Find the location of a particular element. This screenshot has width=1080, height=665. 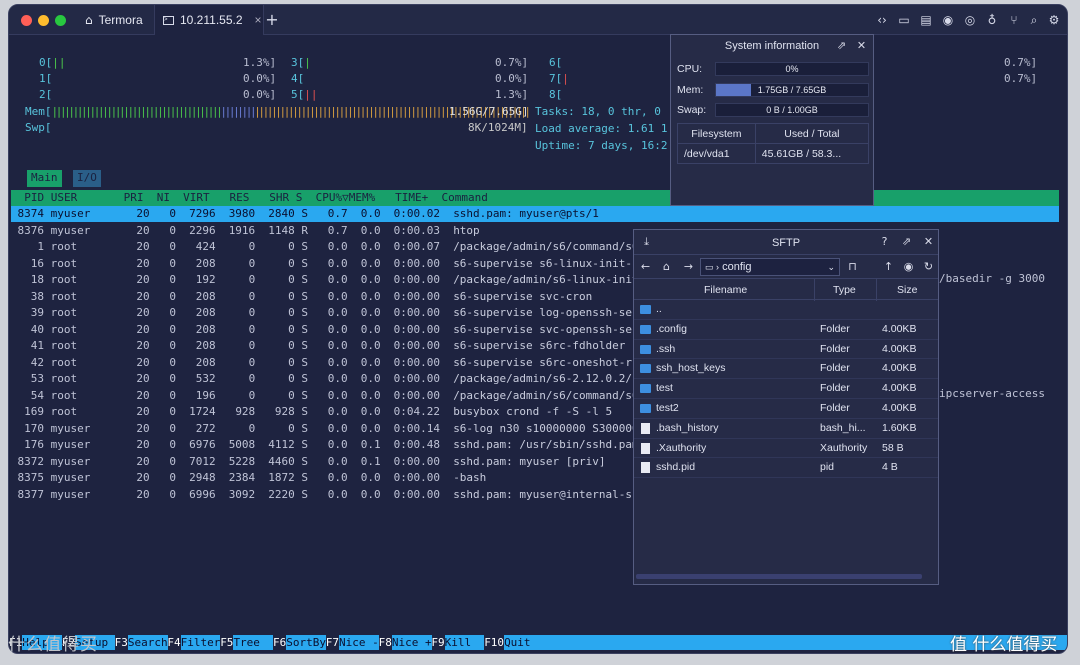

branch-icon: ⑂ is located at coordinates (1014, 20).